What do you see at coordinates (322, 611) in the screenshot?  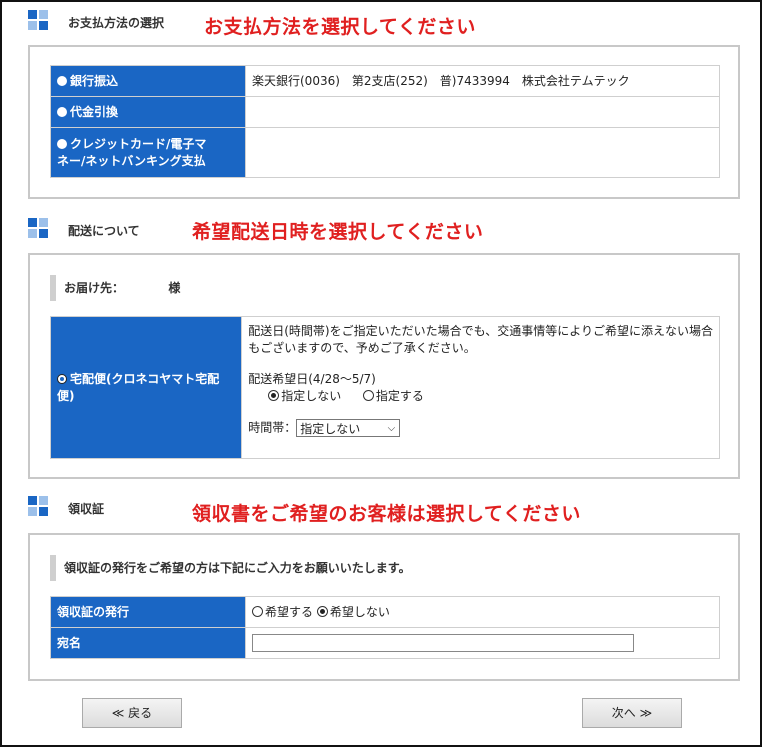 I see `receipt-no-radio` at bounding box center [322, 611].